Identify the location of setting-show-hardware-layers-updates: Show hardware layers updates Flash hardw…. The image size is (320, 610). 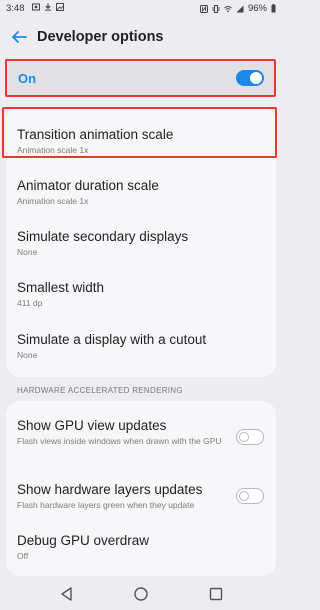
(141, 492).